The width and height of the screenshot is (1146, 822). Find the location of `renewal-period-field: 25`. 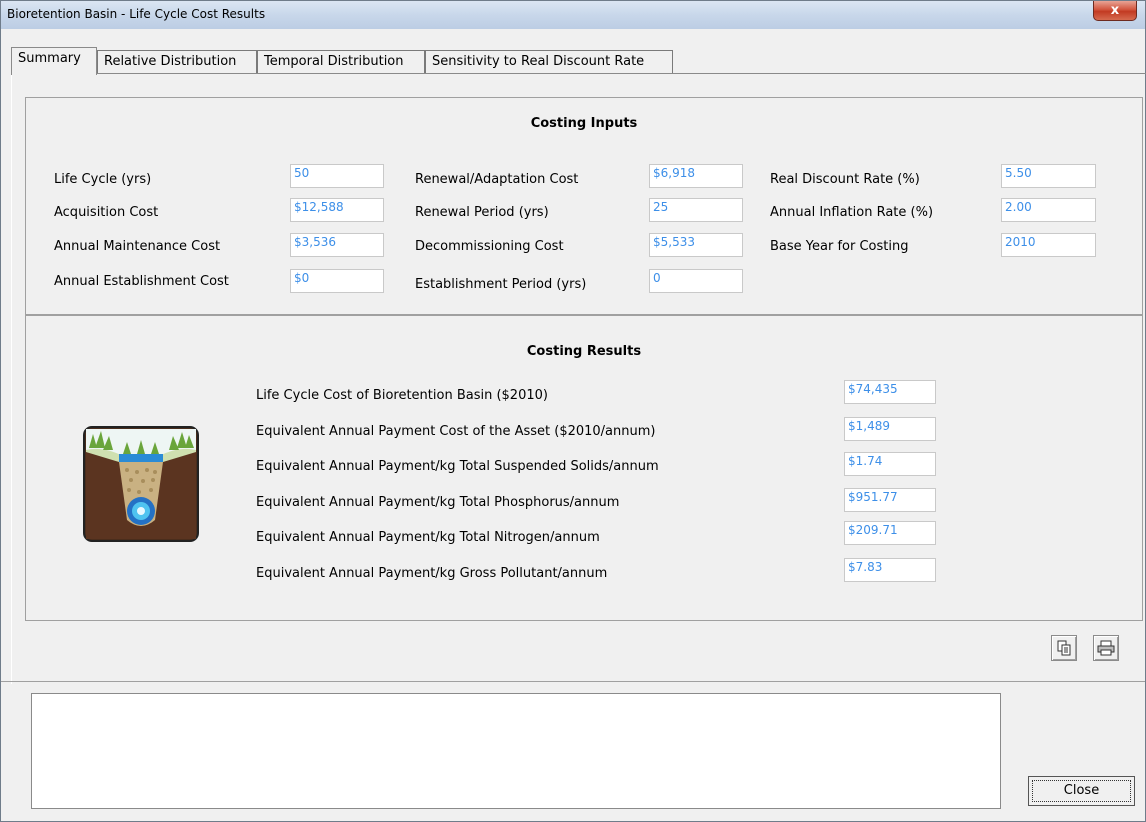

renewal-period-field: 25 is located at coordinates (696, 210).